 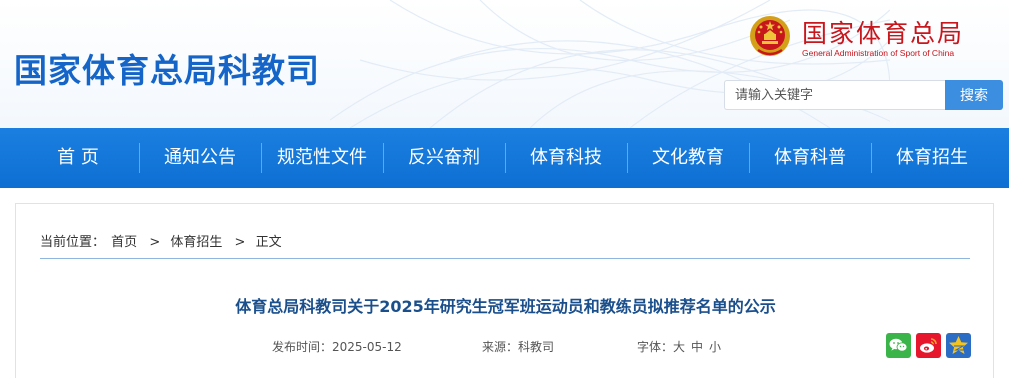 I want to click on font-size-selector: 字体：大中小, so click(x=679, y=346).